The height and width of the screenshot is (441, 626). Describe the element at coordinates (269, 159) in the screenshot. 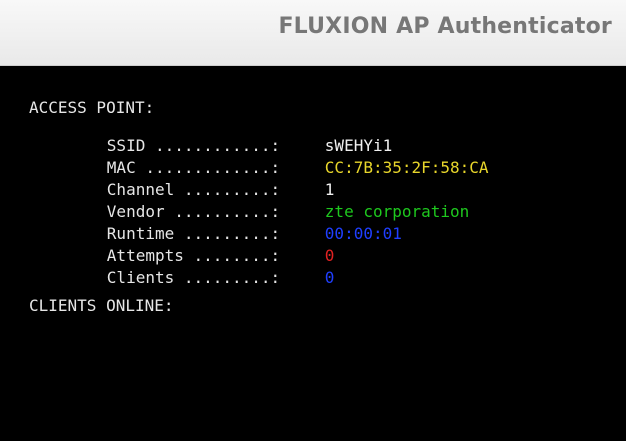

I see `mac-row: MAC .............: CC:7B:35:2F:58:CA` at that location.